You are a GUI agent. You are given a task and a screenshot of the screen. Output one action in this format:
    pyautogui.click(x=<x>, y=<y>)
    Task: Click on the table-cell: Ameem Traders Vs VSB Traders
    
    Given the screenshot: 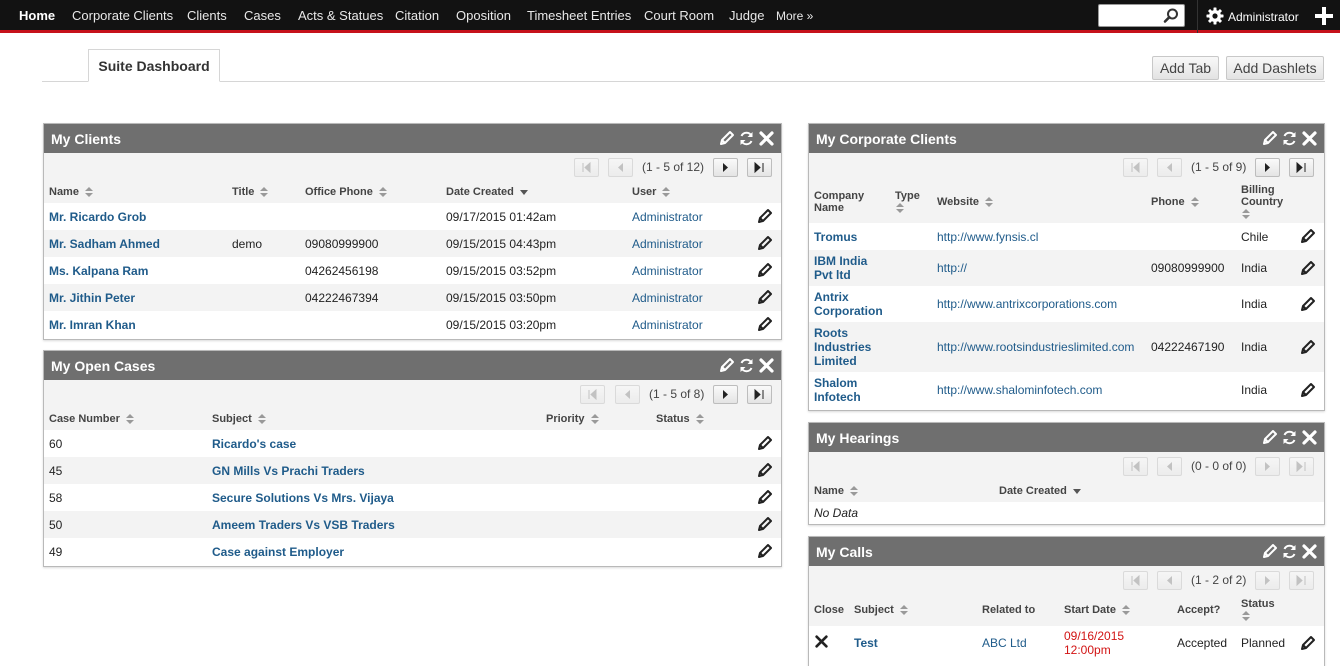 What is the action you would take?
    pyautogui.click(x=374, y=524)
    